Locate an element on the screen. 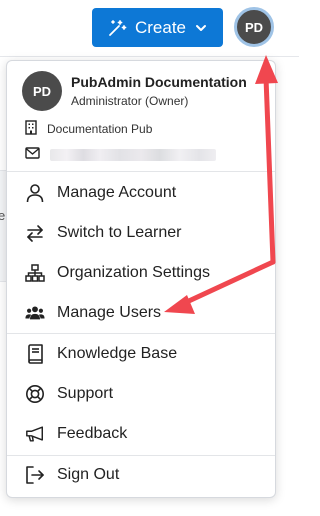 The height and width of the screenshot is (516, 320). menu-item-label: Sign Out is located at coordinates (88, 474).